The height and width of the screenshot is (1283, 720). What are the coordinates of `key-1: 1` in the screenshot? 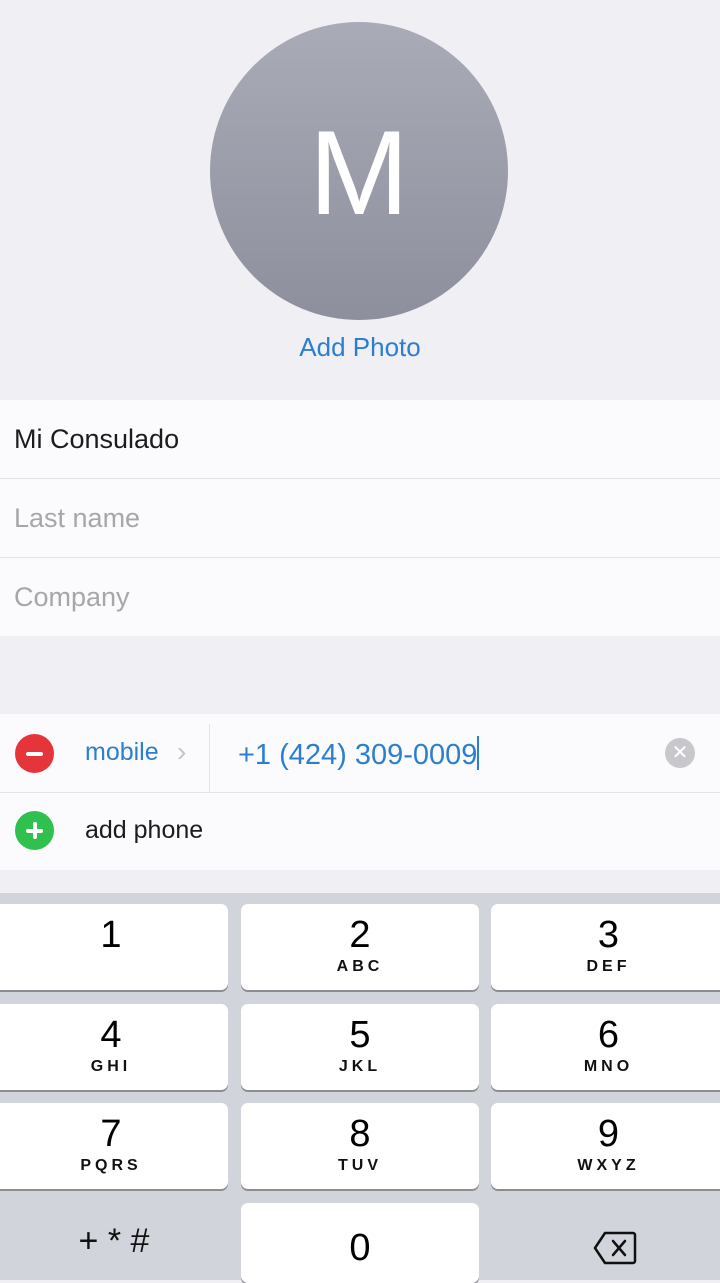 It's located at (114, 947).